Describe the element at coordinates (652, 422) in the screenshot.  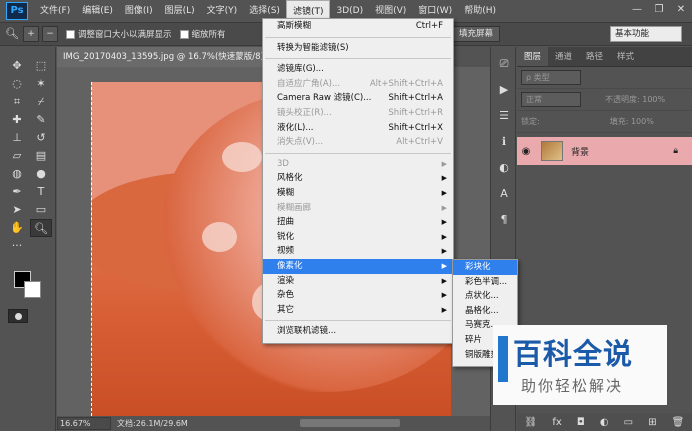
I see `new-layer-icon: ⊞` at that location.